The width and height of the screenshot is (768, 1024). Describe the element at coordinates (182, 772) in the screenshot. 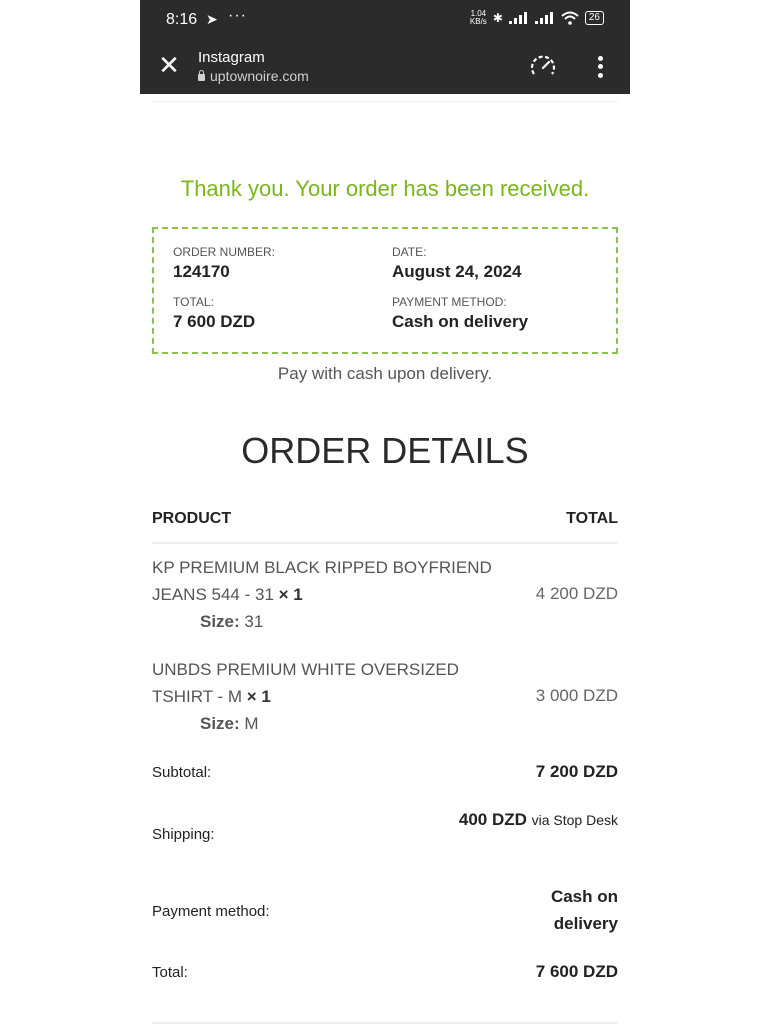

I see `subtotal-label: Subtotal:` at that location.